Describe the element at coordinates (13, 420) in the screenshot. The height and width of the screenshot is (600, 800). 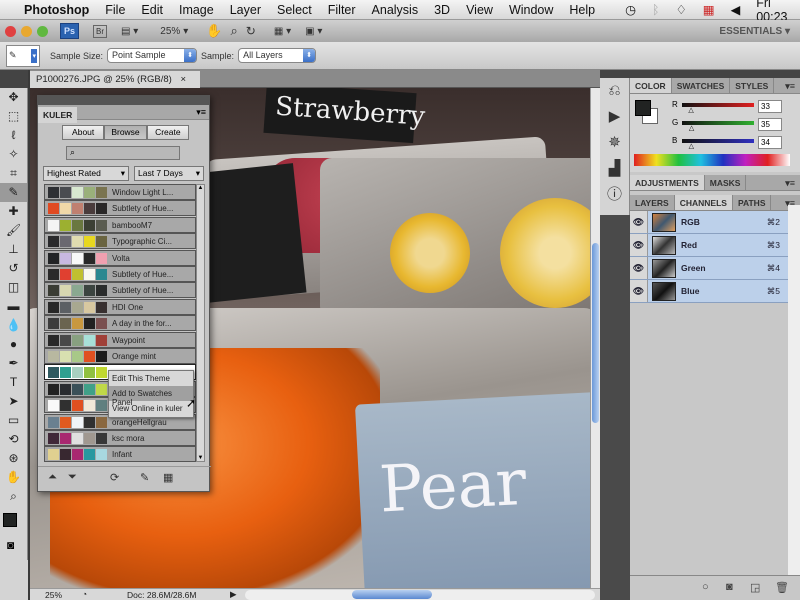
I see `shape-tool-icon: ▭` at that location.